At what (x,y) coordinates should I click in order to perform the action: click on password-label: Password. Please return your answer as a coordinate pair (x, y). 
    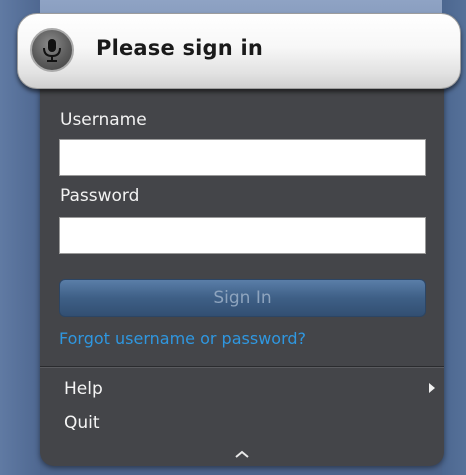
    Looking at the image, I should click on (100, 196).